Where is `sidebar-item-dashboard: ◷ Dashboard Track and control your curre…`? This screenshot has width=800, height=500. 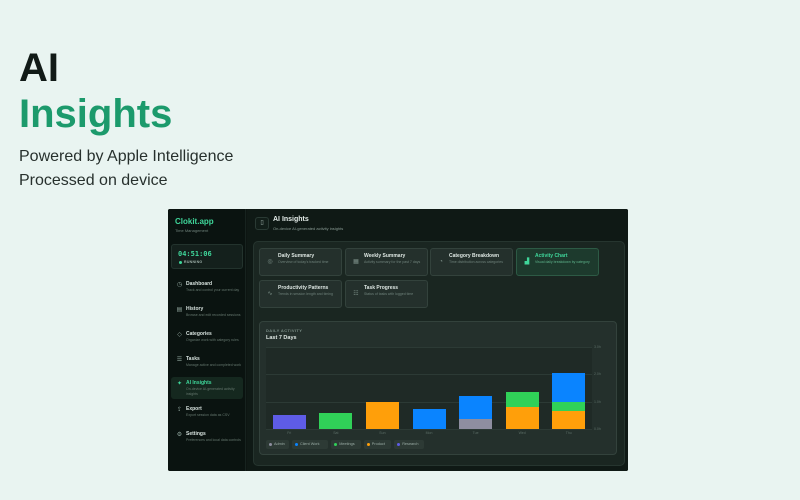 sidebar-item-dashboard: ◷ Dashboard Track and control your curre… is located at coordinates (207, 289).